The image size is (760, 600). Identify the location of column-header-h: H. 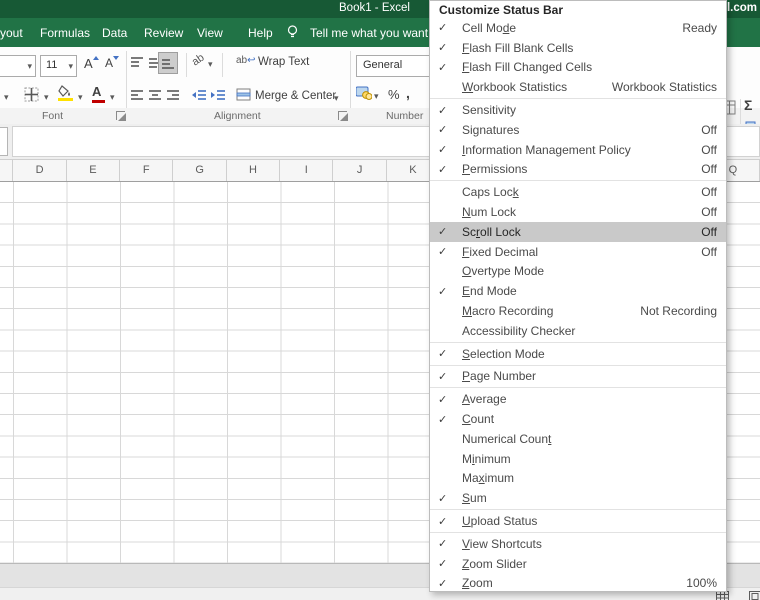
(254, 170).